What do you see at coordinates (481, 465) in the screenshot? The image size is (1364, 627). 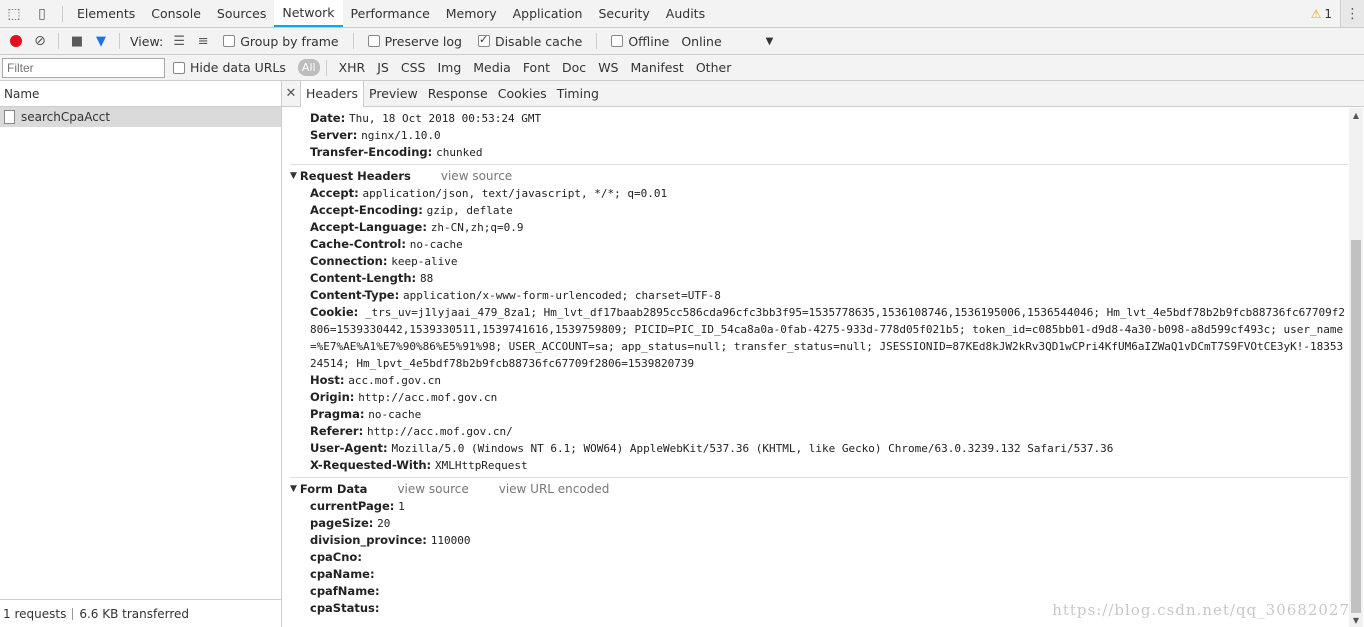 I see `header-value: XMLHttpRequest` at bounding box center [481, 465].